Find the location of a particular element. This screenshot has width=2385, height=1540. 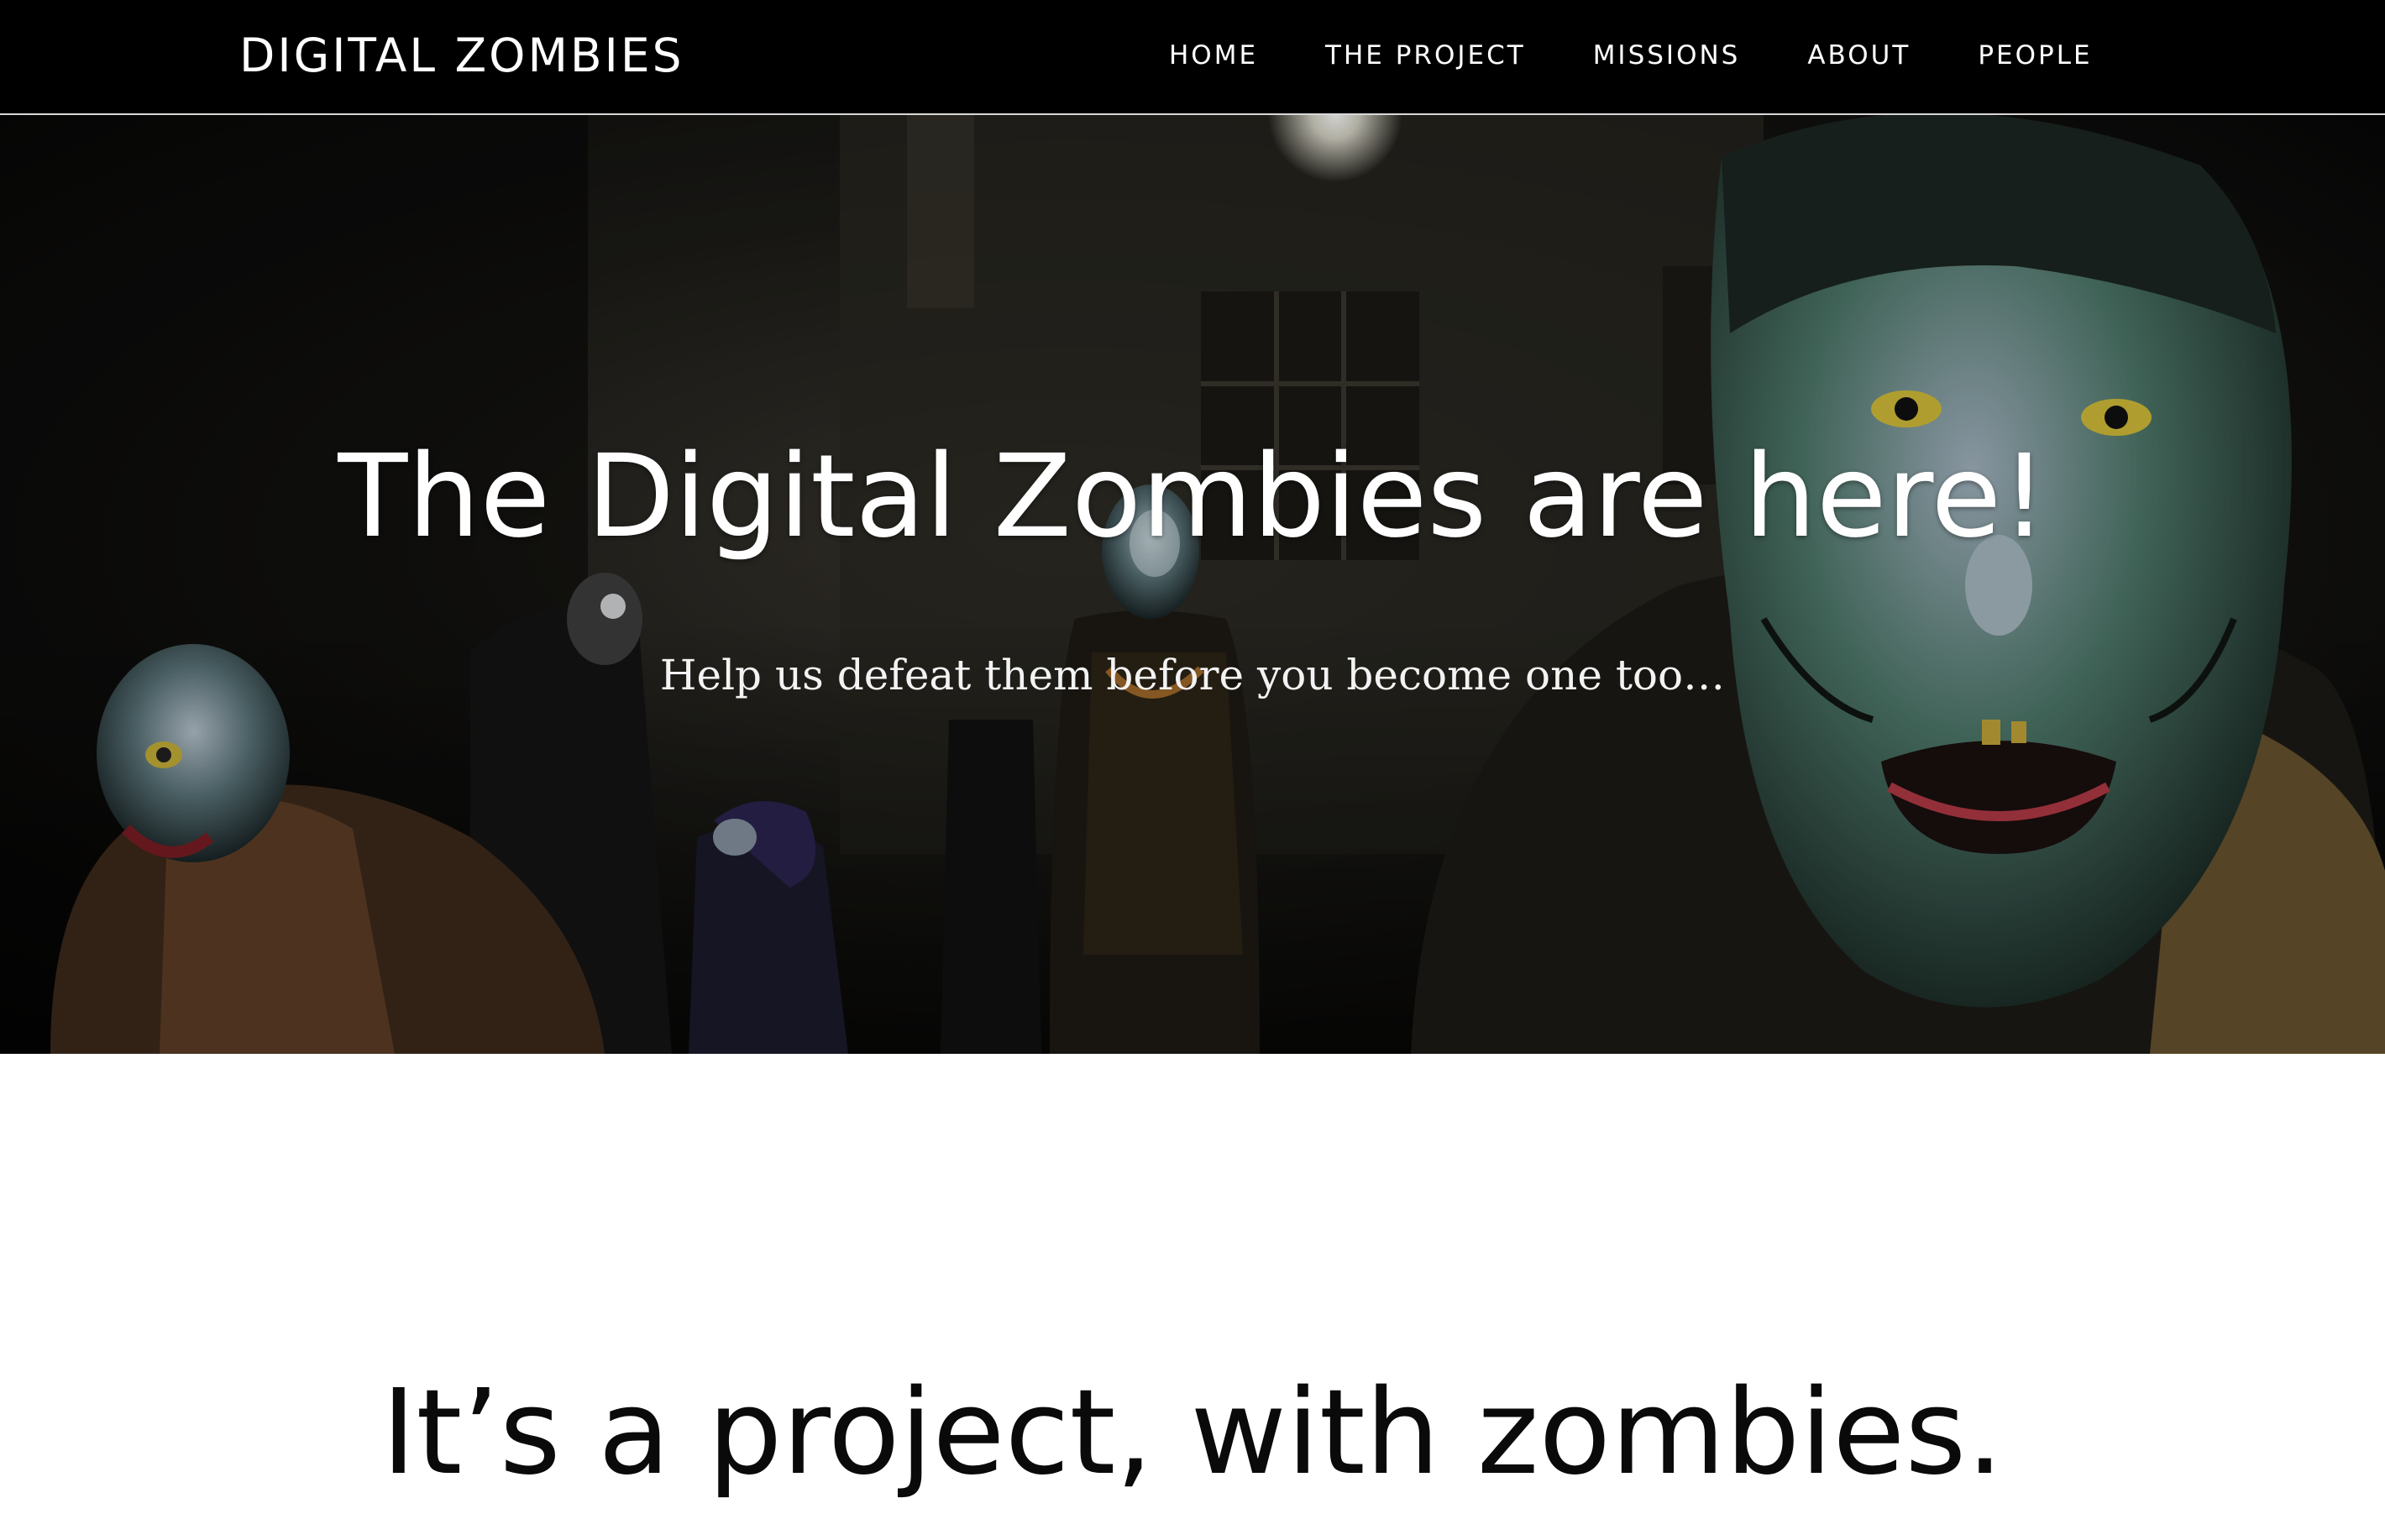

nav-link-missions: MISSIONS is located at coordinates (1667, 55).